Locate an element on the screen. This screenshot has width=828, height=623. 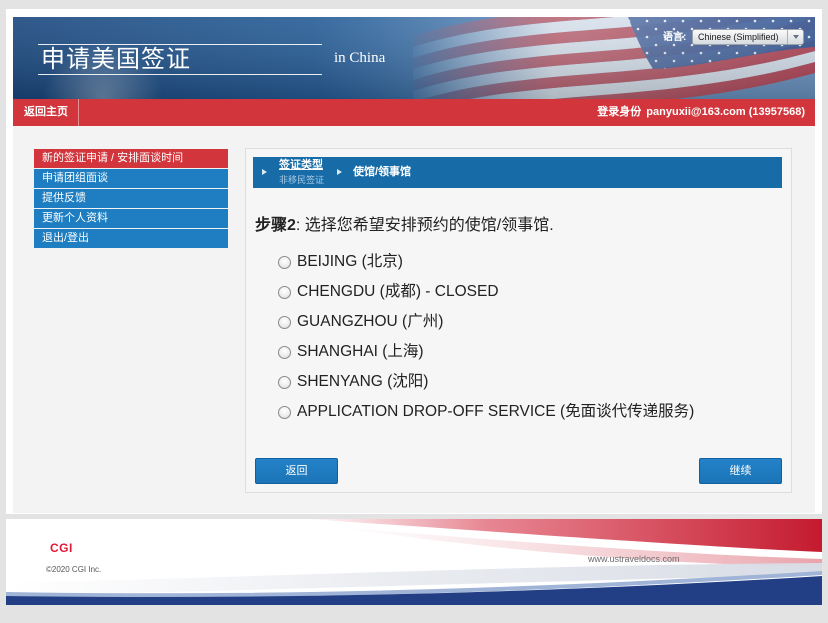
option-shenyang: SHENYANG (沈阳) is located at coordinates (518, 382).